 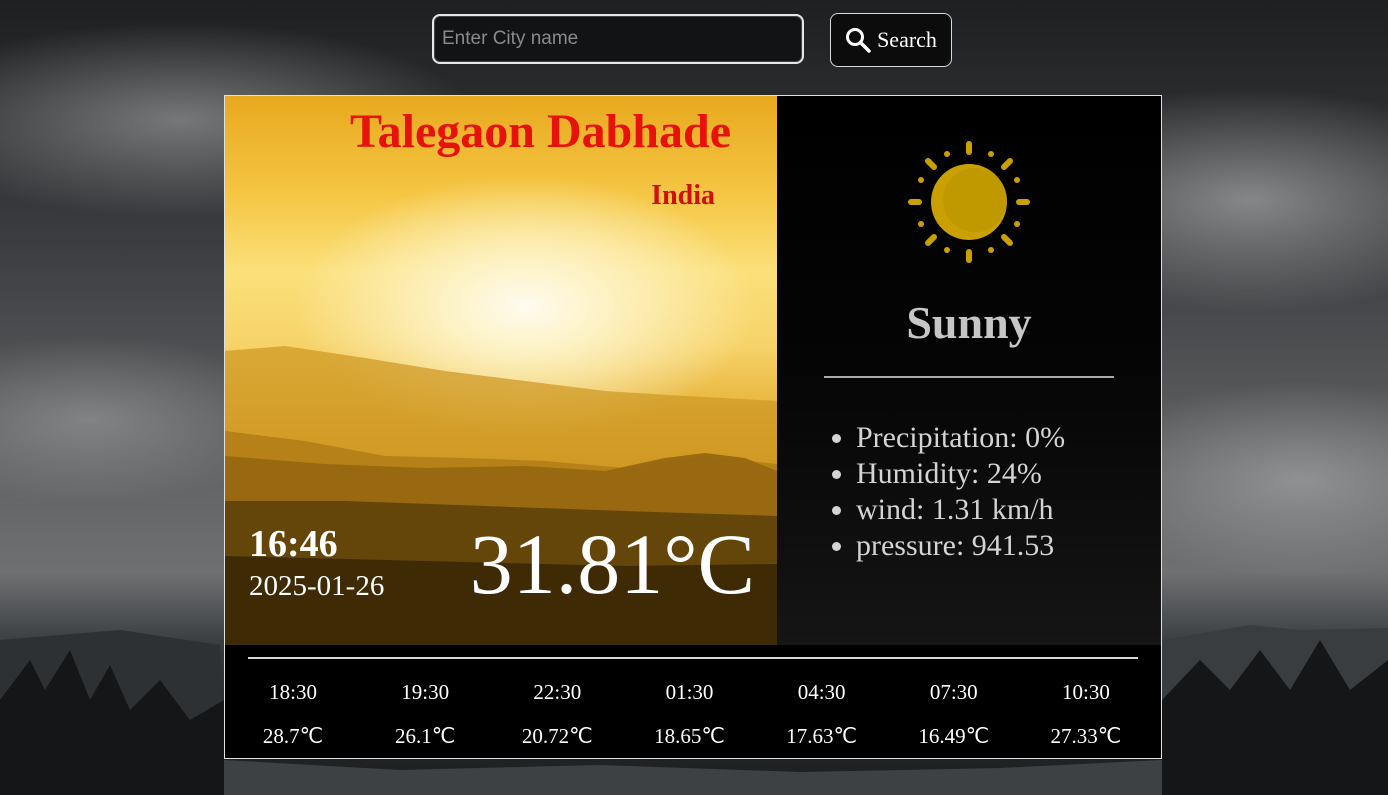 I want to click on forecast-time: 04:30, so click(x=821, y=692).